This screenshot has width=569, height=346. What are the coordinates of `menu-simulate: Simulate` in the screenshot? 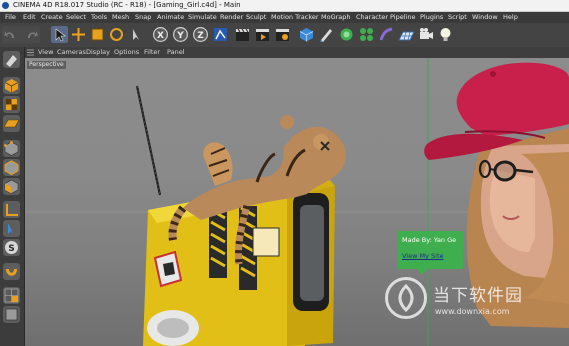 It's located at (202, 17).